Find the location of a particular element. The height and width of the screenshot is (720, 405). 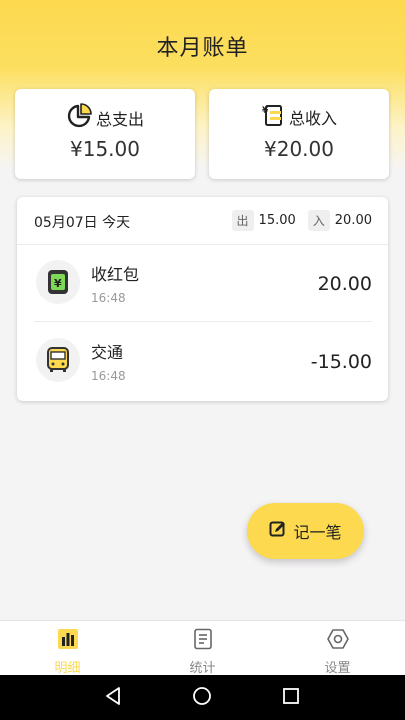

add-record-button: 记一笔 is located at coordinates (305, 531).